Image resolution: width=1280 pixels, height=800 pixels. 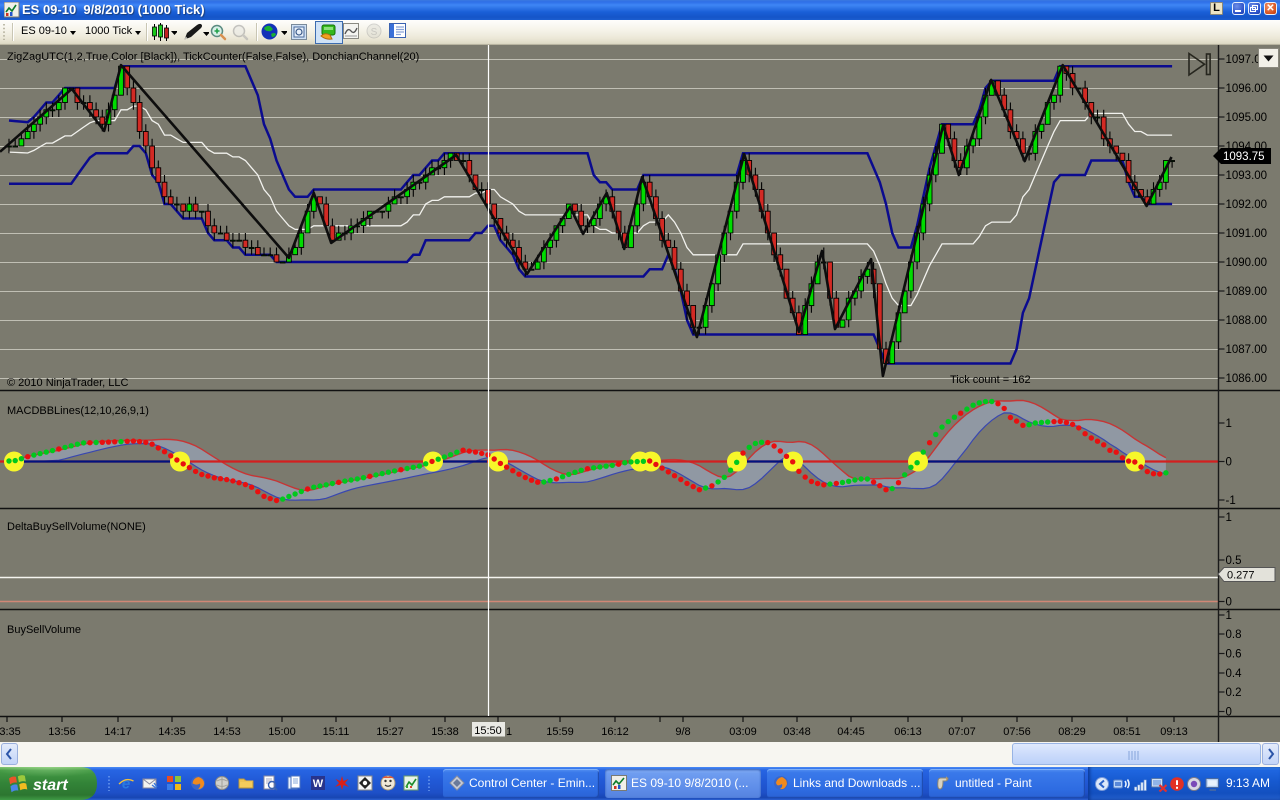 What do you see at coordinates (67, 383) in the screenshot?
I see `svg-text: © 2010 NinjaTrader, LLC` at bounding box center [67, 383].